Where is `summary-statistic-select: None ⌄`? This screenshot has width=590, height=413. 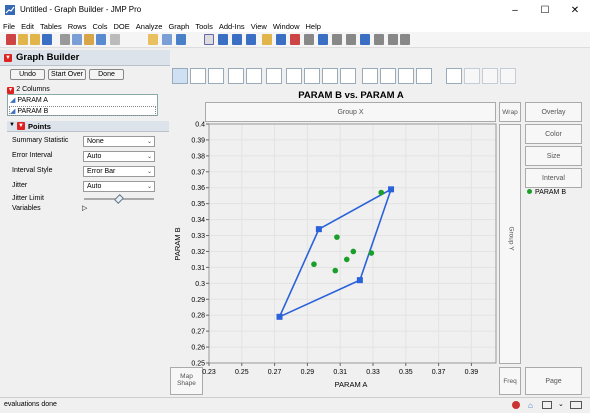
summary-statistic-select: None ⌄ is located at coordinates (119, 141).